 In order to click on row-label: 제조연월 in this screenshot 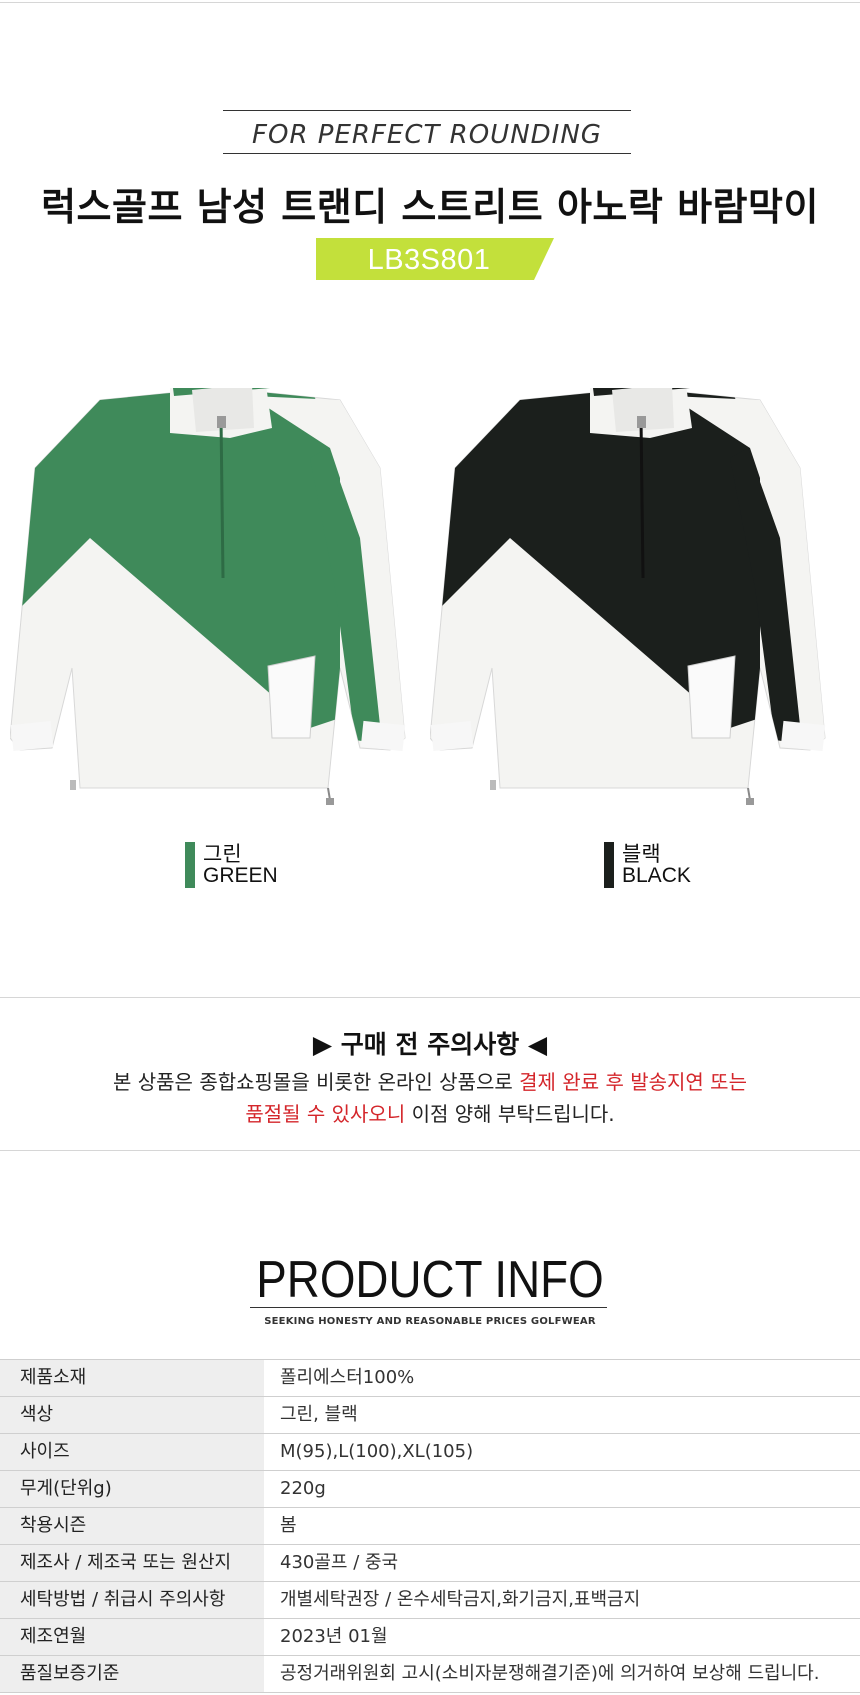, I will do `click(132, 1637)`.